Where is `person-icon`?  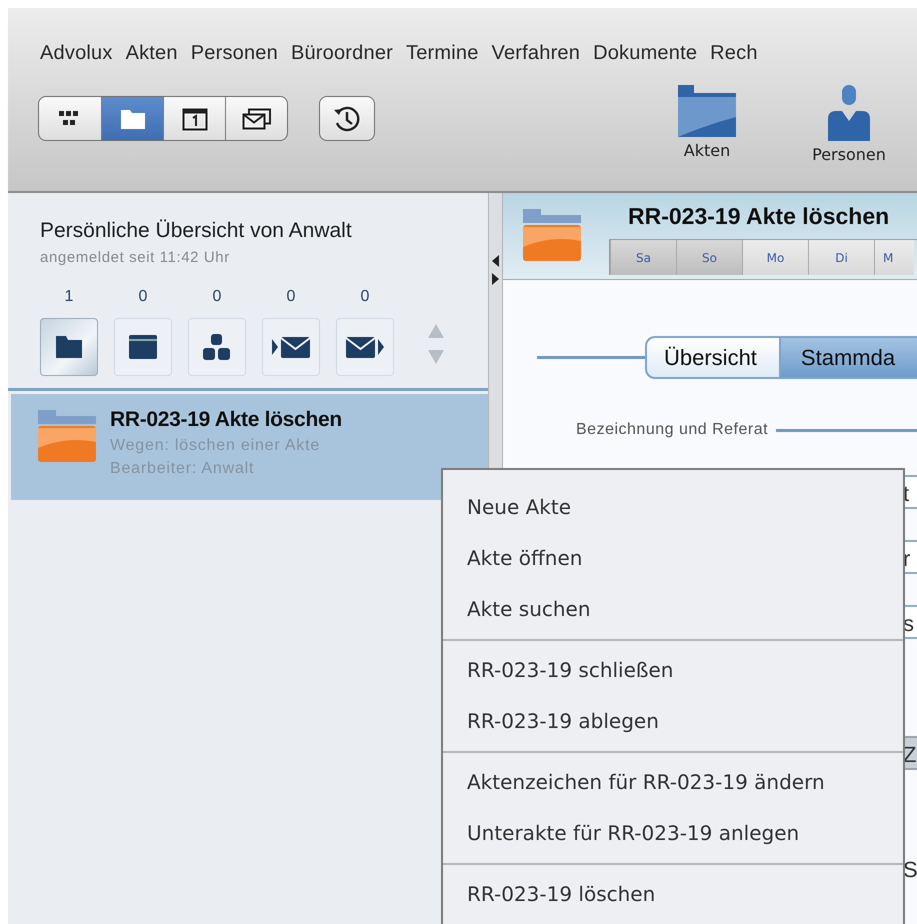 person-icon is located at coordinates (849, 113).